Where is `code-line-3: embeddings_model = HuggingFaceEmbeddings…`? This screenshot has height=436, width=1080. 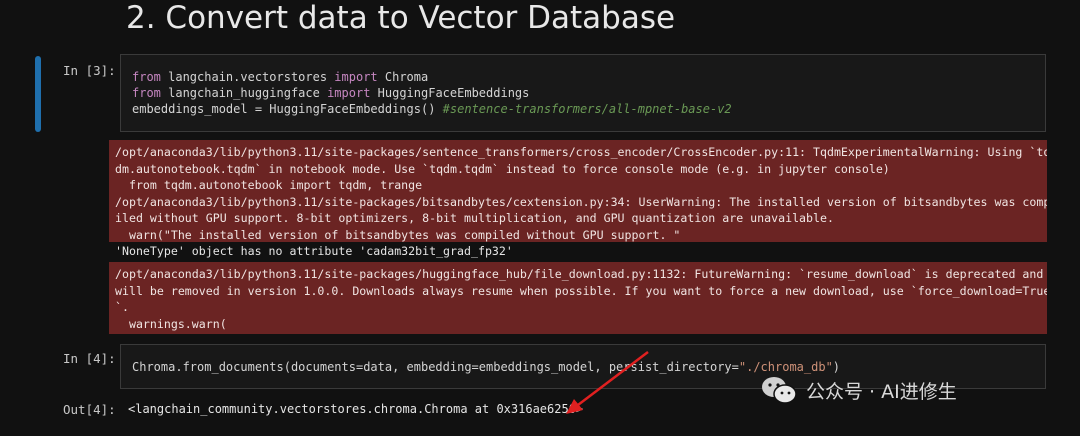
code-line-3: embeddings_model = HuggingFaceEmbeddings… is located at coordinates (583, 109).